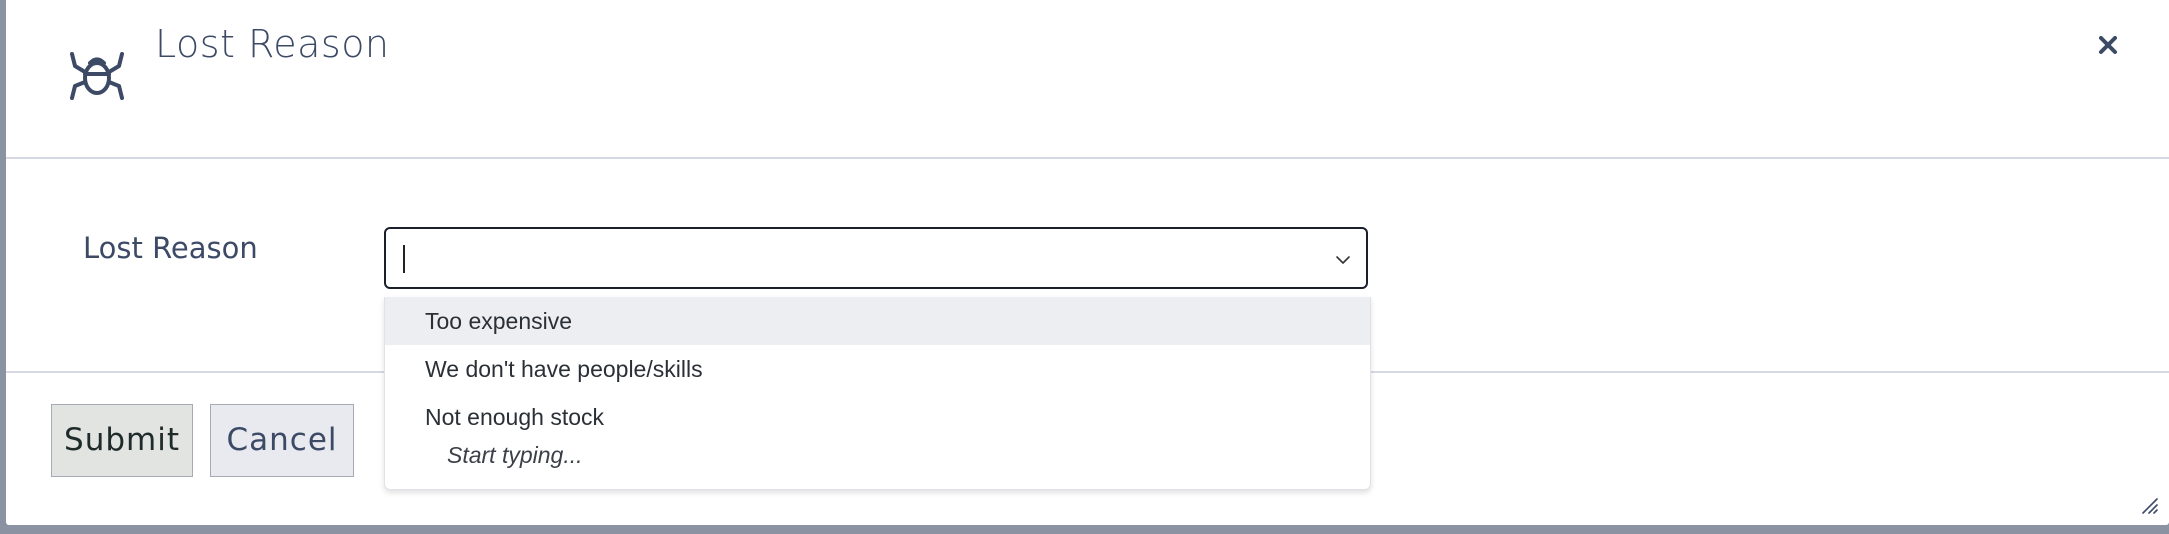  What do you see at coordinates (282, 440) in the screenshot?
I see `cancel-button: Cancel` at bounding box center [282, 440].